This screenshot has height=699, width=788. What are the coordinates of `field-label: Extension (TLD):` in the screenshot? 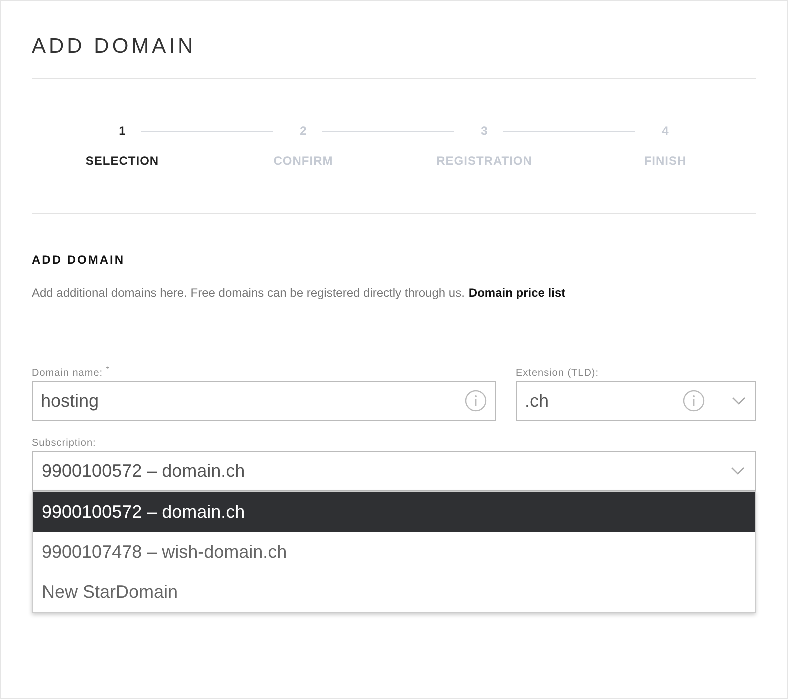 It's located at (558, 374).